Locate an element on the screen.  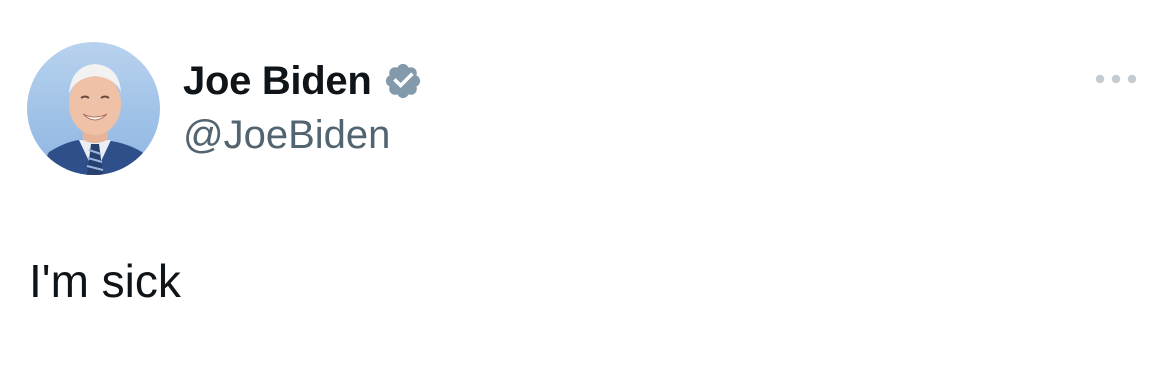
tweet-text: I'm sick is located at coordinates (105, 281).